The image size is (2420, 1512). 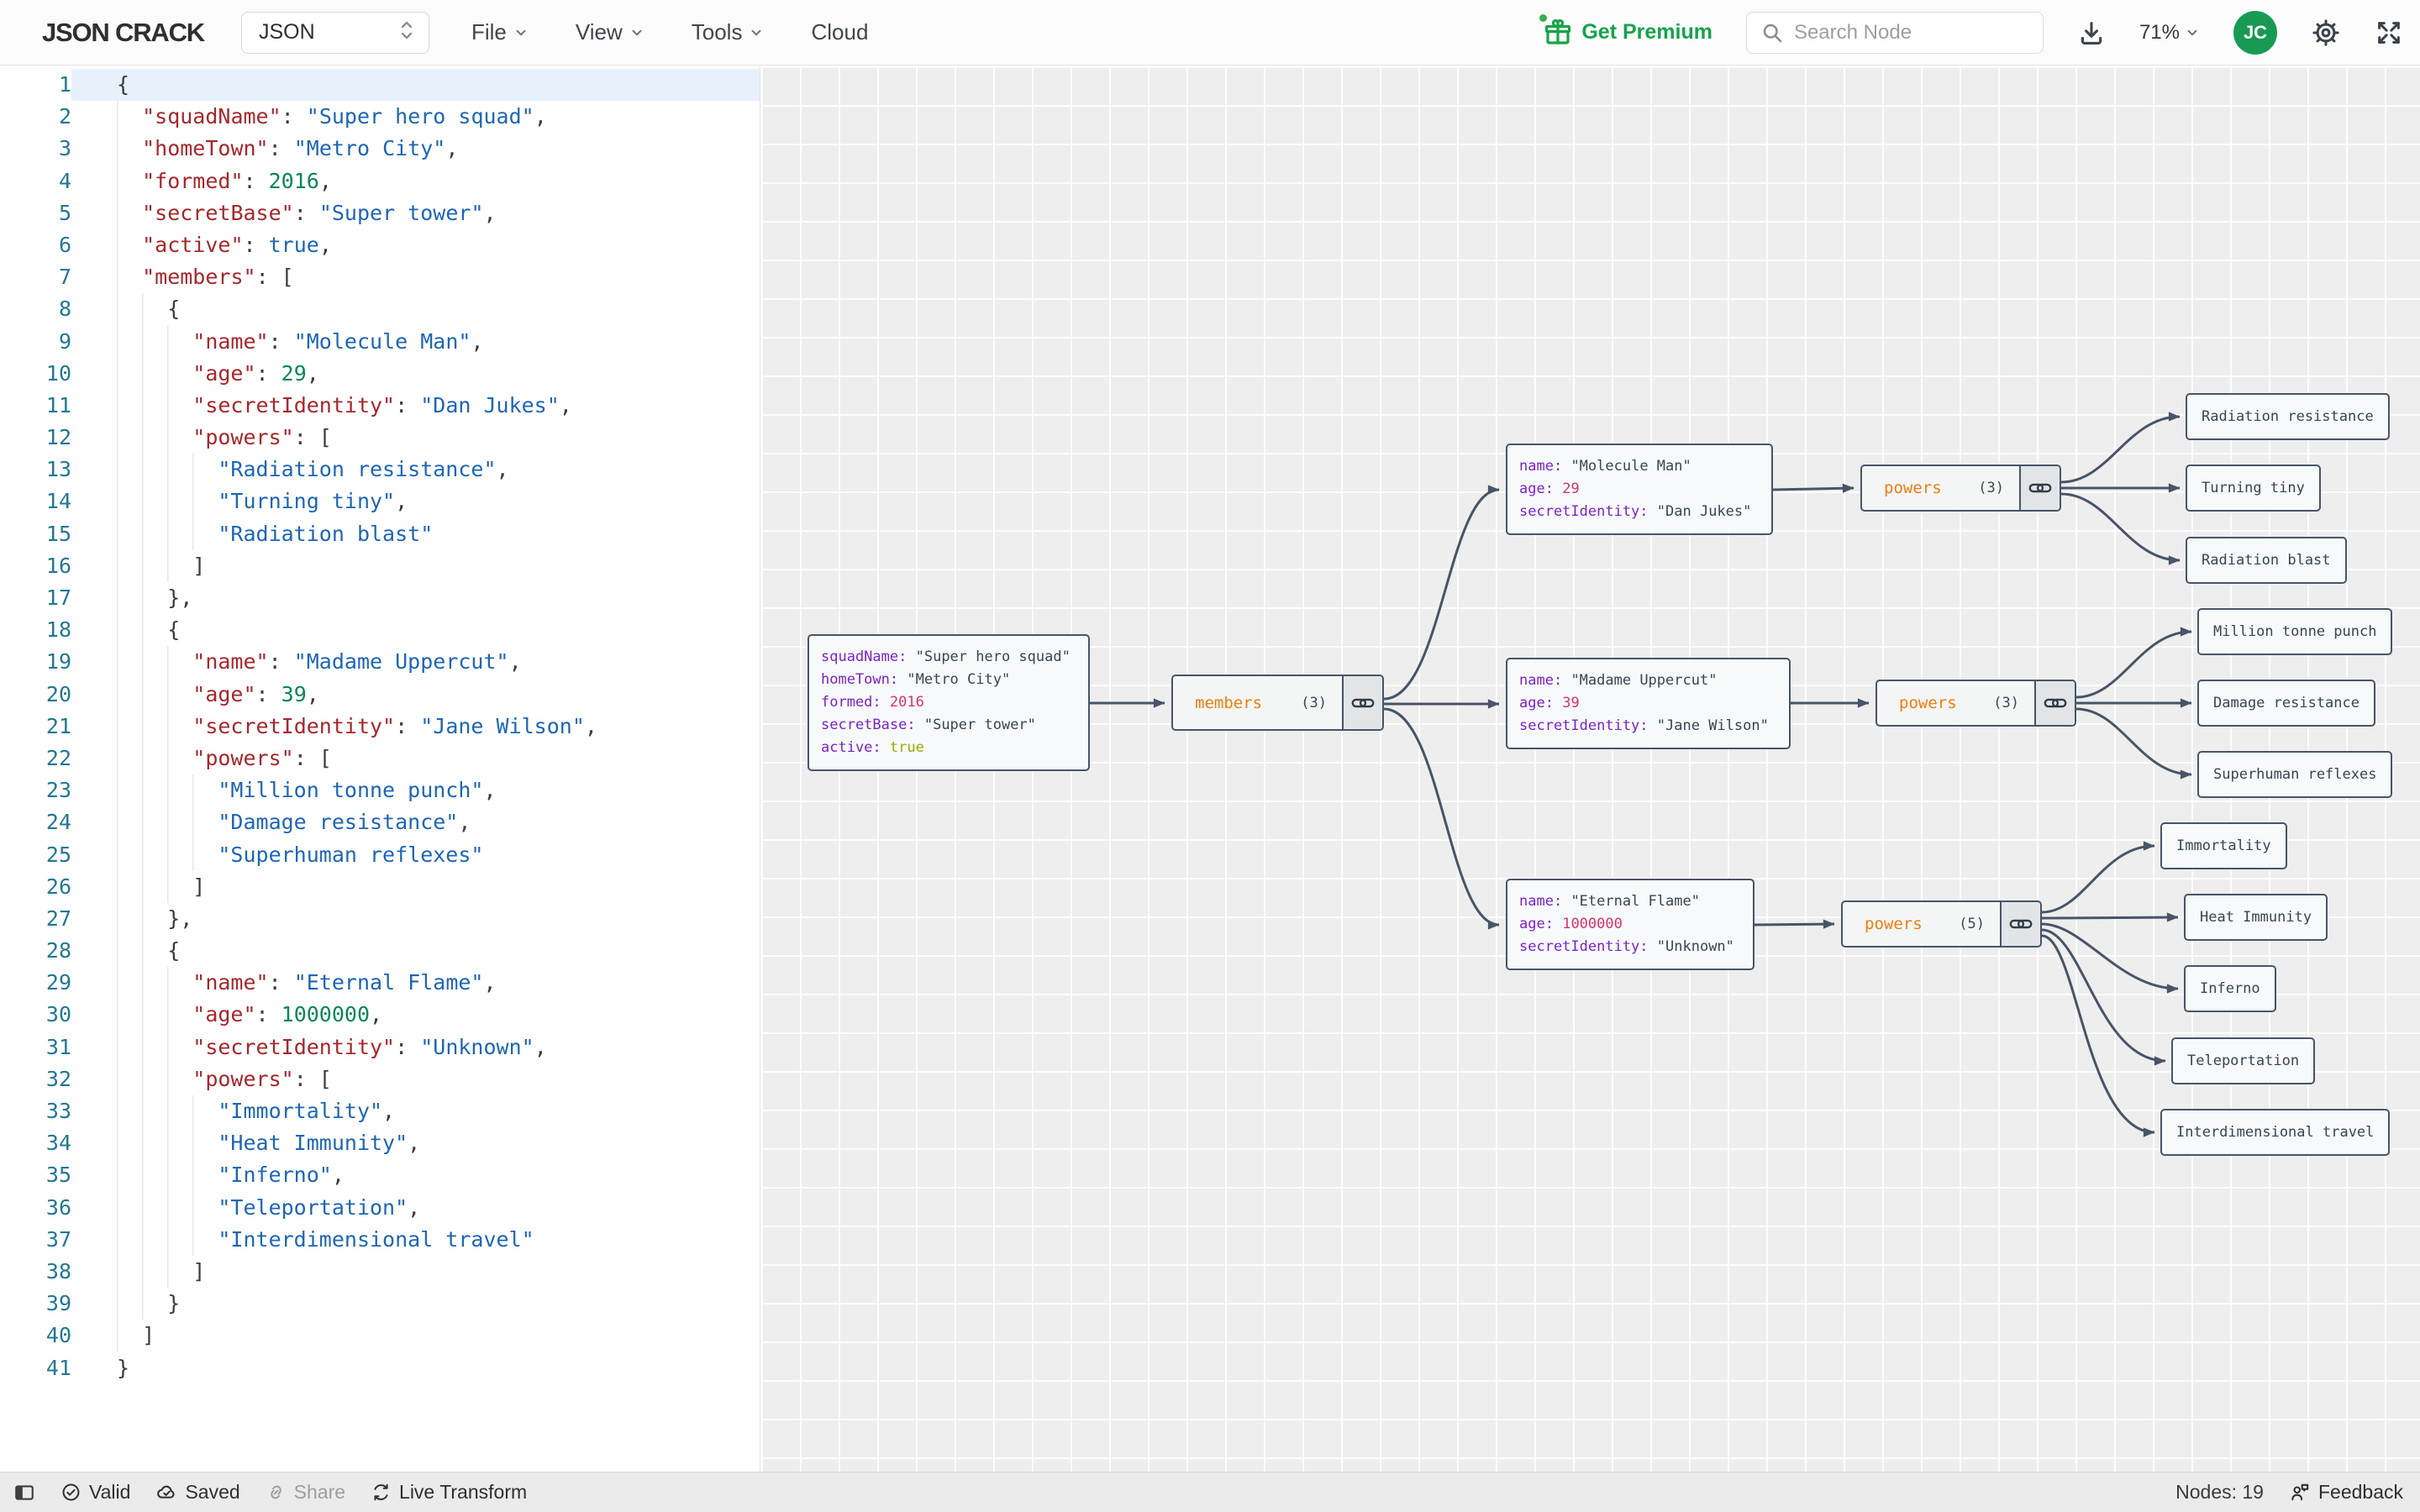 I want to click on editor-line: 34 "Heat Immunity",, so click(x=380, y=1143).